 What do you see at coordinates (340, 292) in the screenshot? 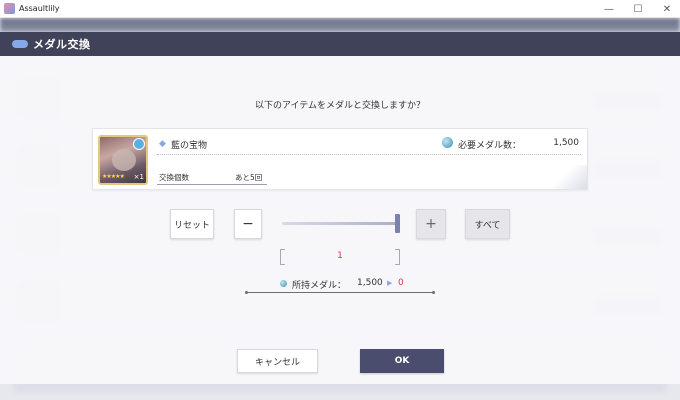
I see `owned-underline` at bounding box center [340, 292].